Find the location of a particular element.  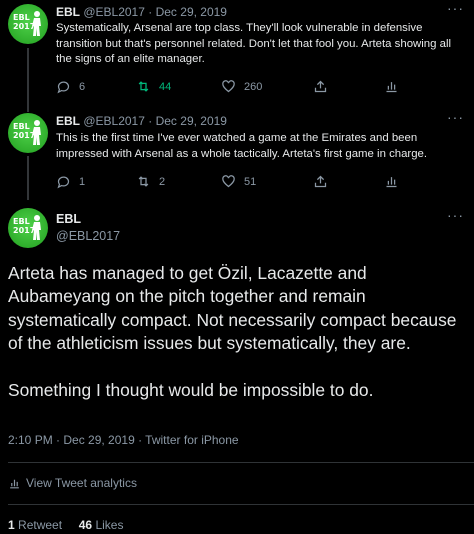

retweet-button: 44 is located at coordinates (153, 86).